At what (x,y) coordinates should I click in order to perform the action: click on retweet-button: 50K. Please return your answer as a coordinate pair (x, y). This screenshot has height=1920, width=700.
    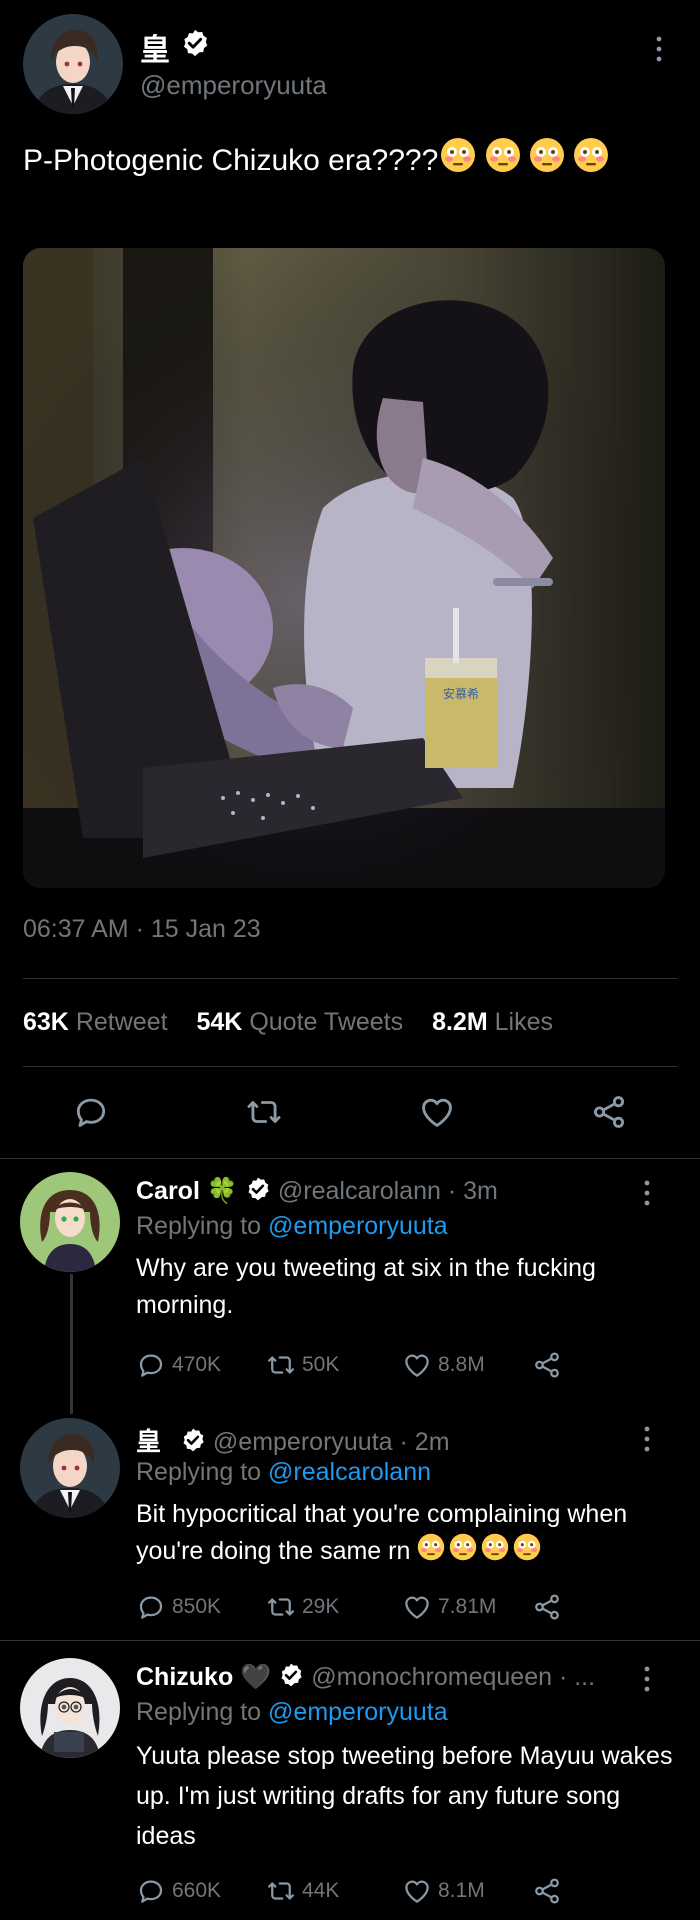
    Looking at the image, I should click on (302, 1365).